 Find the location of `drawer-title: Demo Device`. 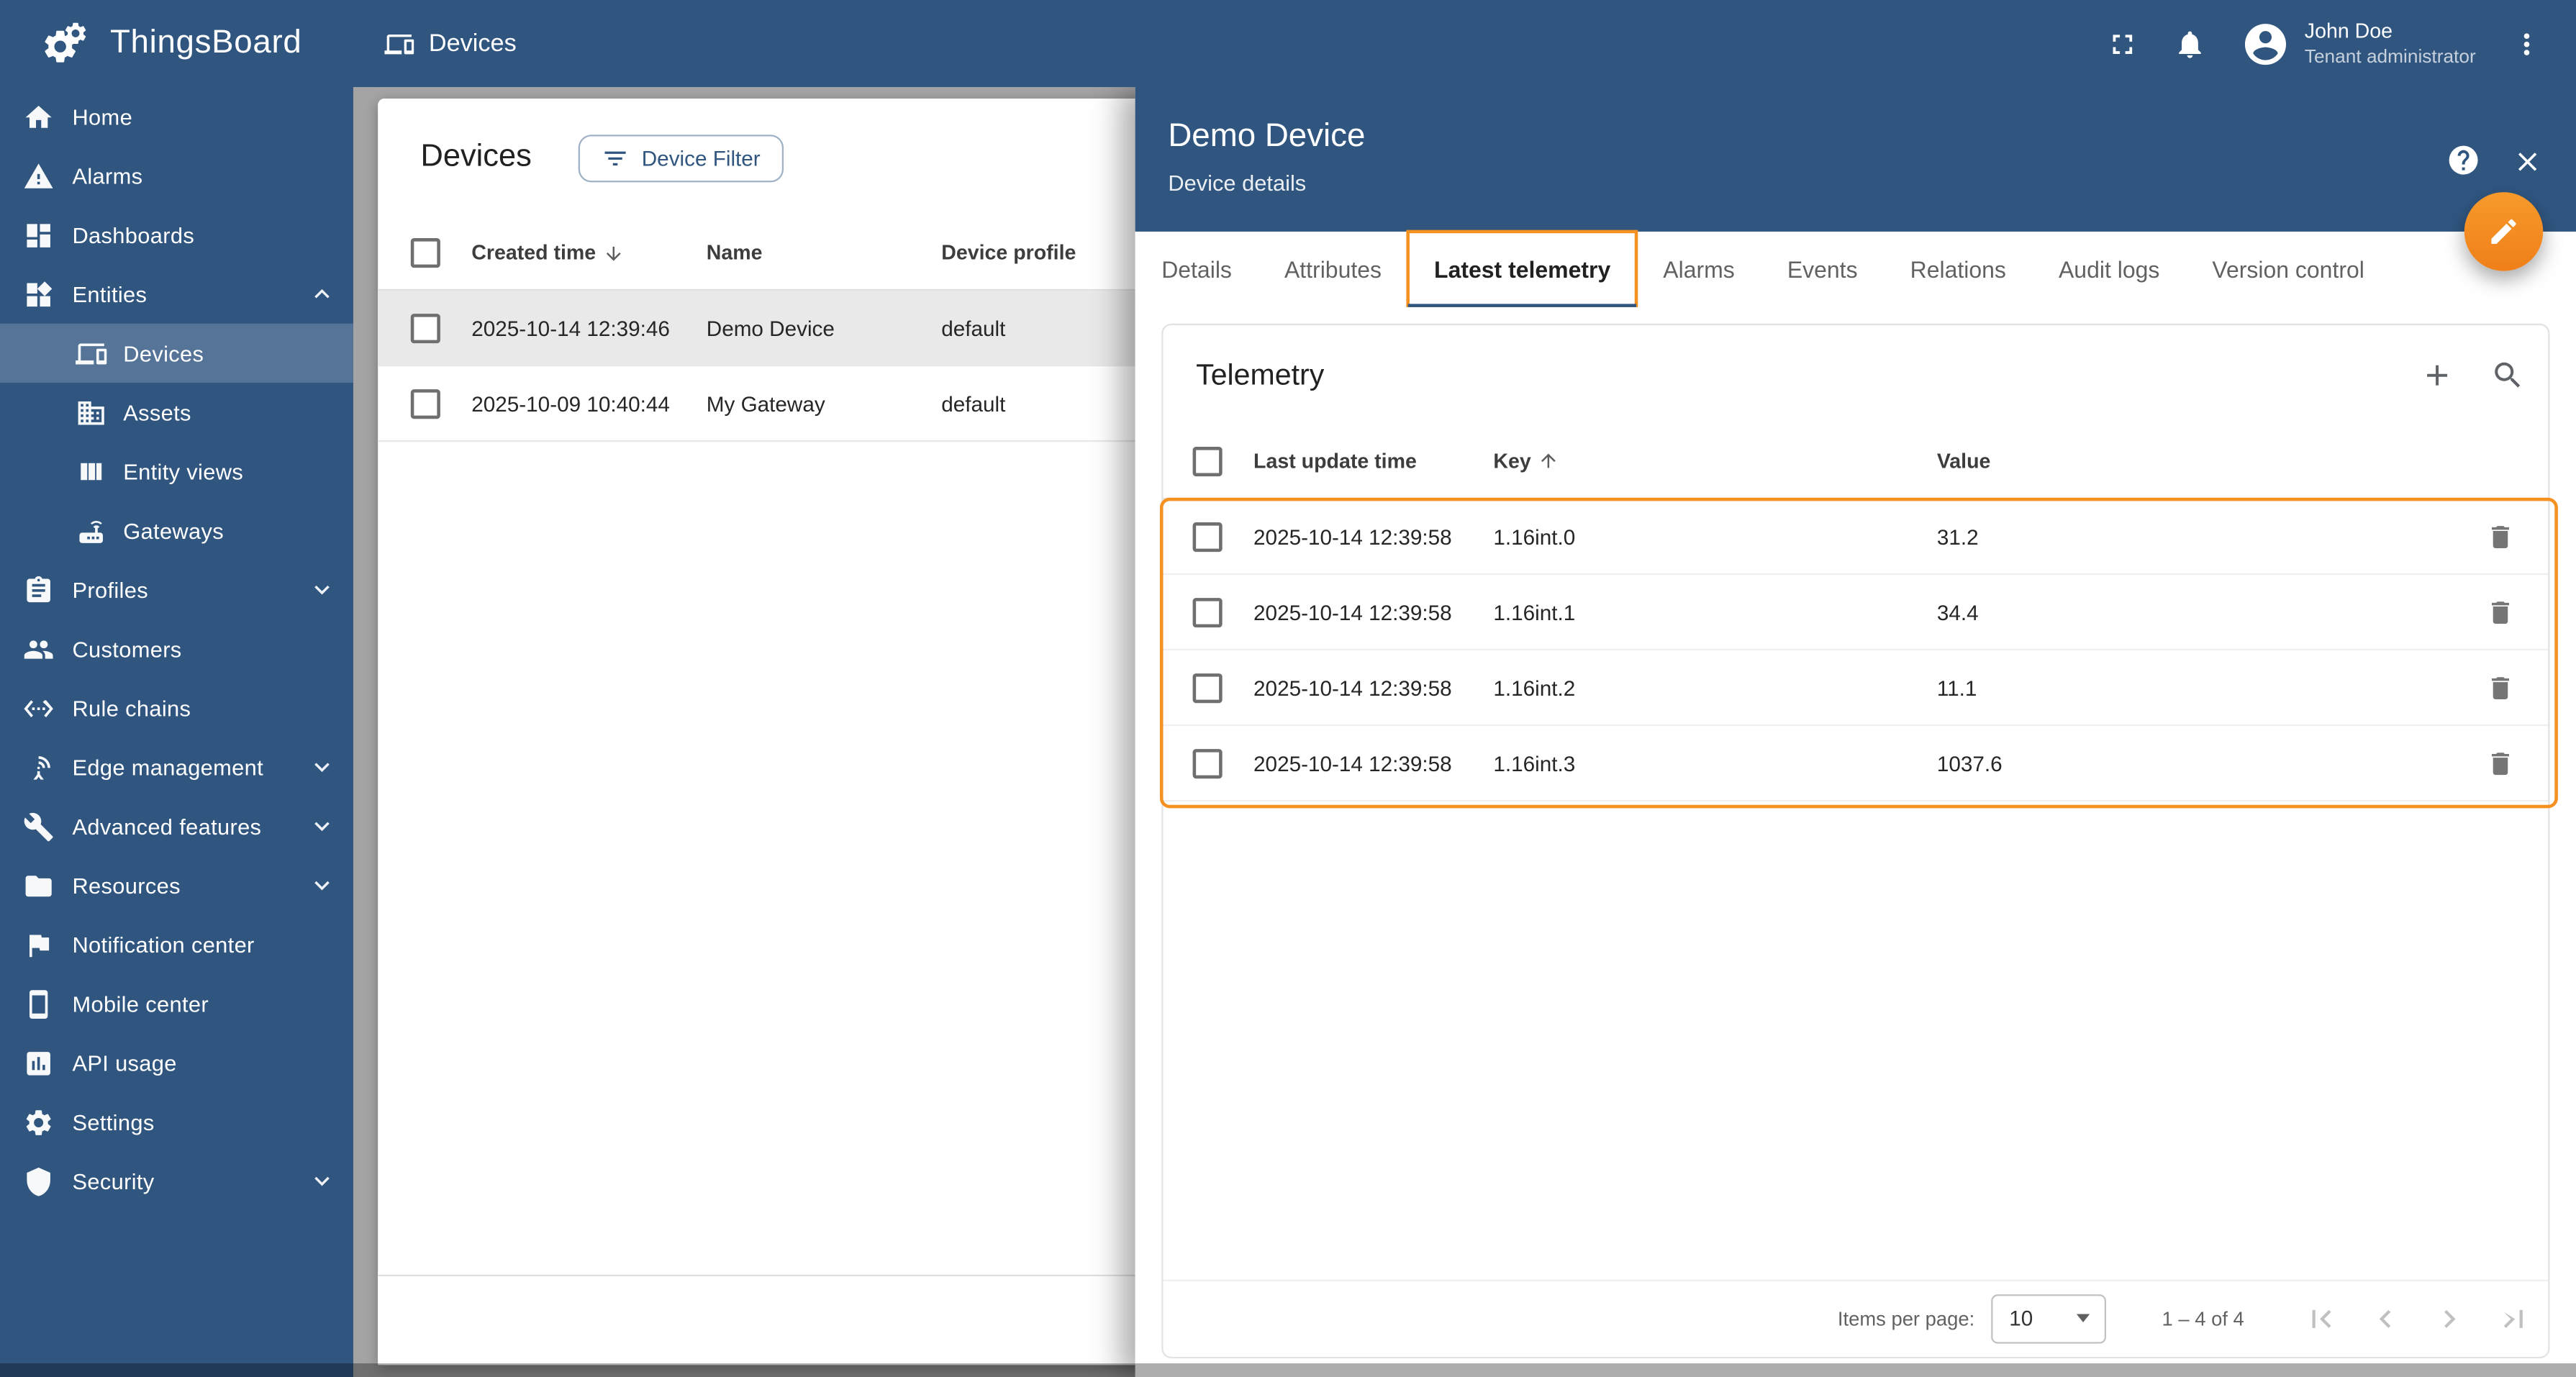

drawer-title: Demo Device is located at coordinates (1267, 136).